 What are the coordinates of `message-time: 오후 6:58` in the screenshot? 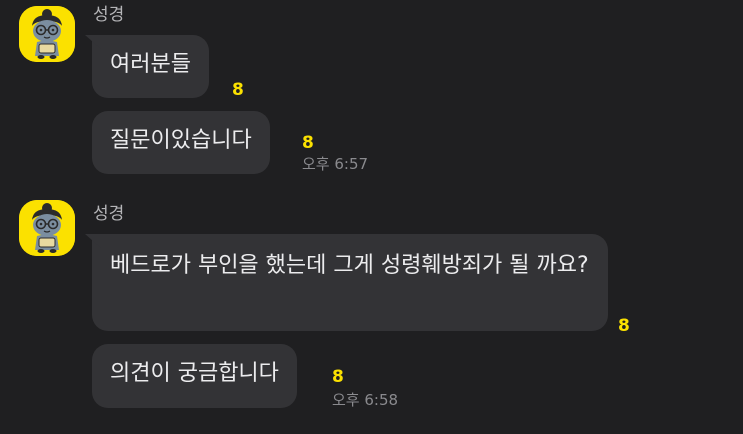 It's located at (365, 400).